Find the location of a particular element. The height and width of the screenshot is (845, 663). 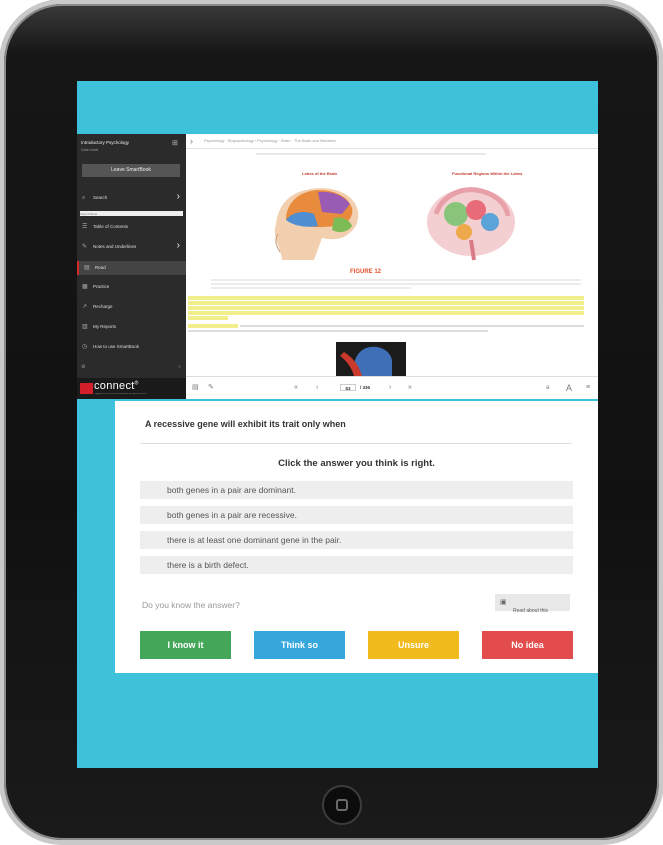

read-icon: ▤ is located at coordinates (87, 268).